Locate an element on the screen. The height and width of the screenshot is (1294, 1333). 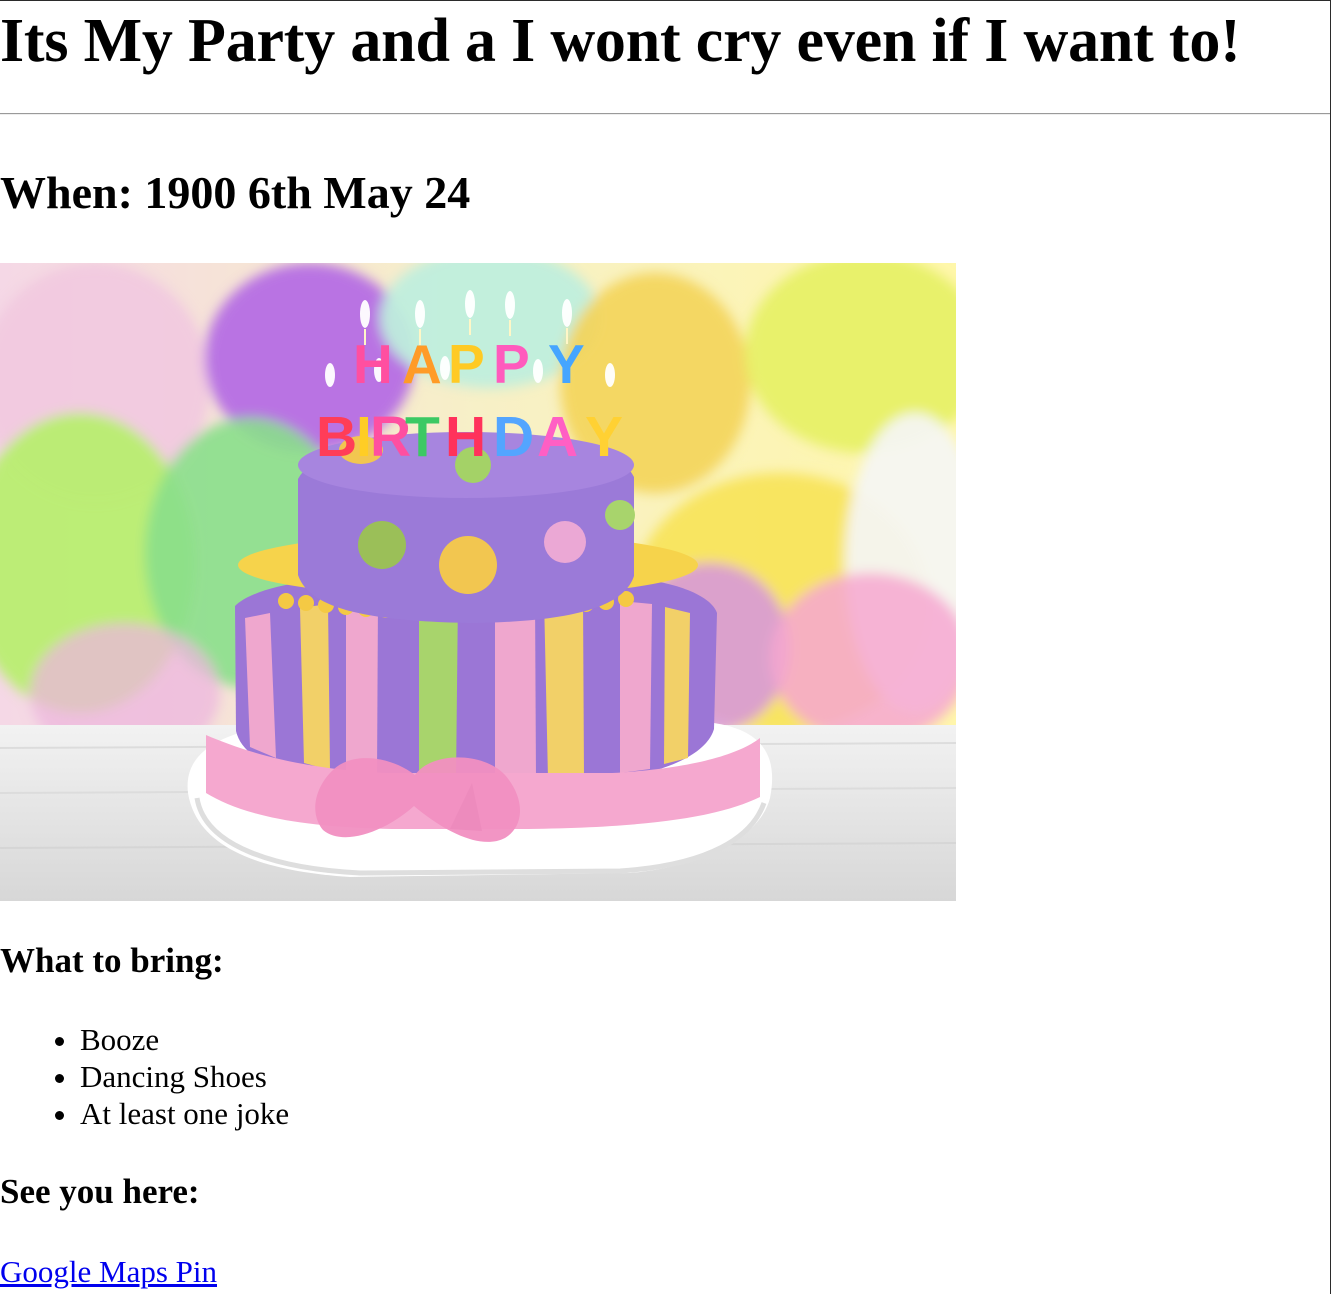
bring-list-item: Dancing Shoes is located at coordinates (184, 1076).